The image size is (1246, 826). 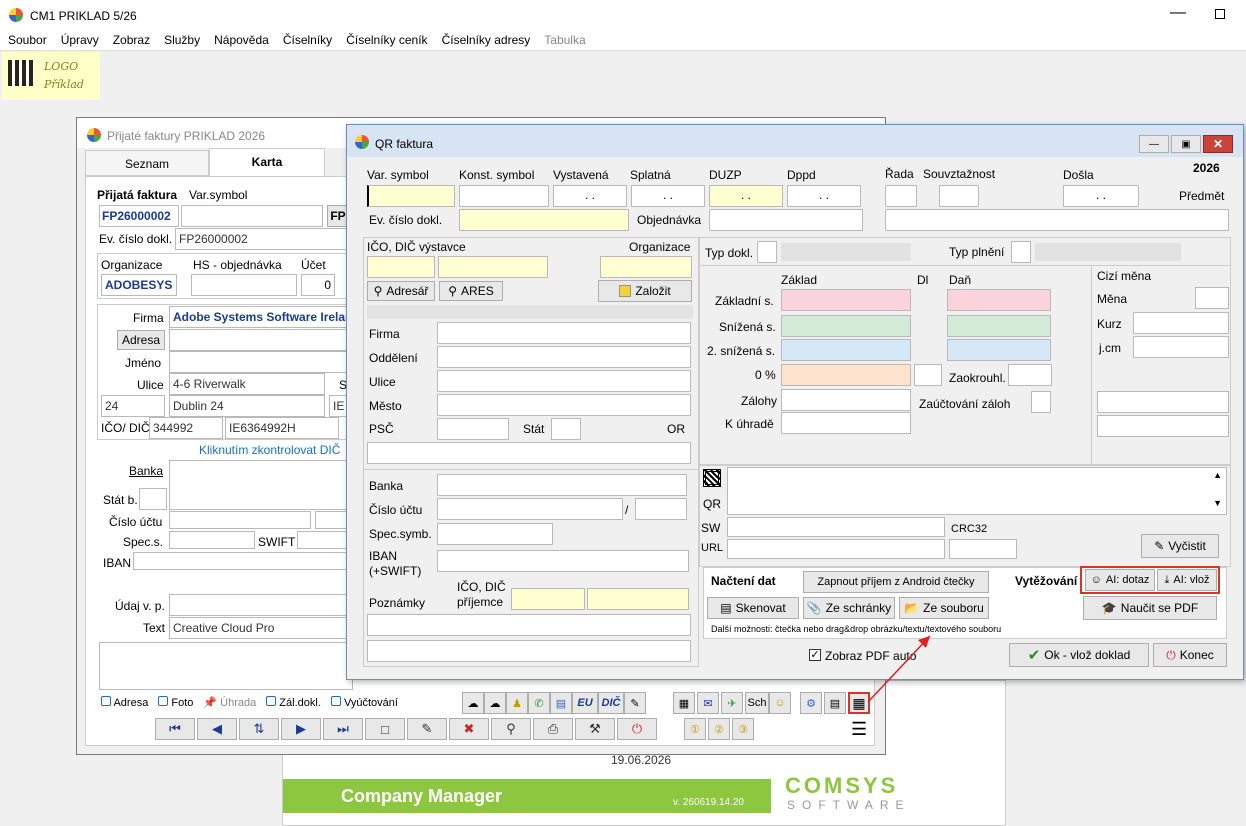 I want to click on power-button: ⏻, so click(x=637, y=729).